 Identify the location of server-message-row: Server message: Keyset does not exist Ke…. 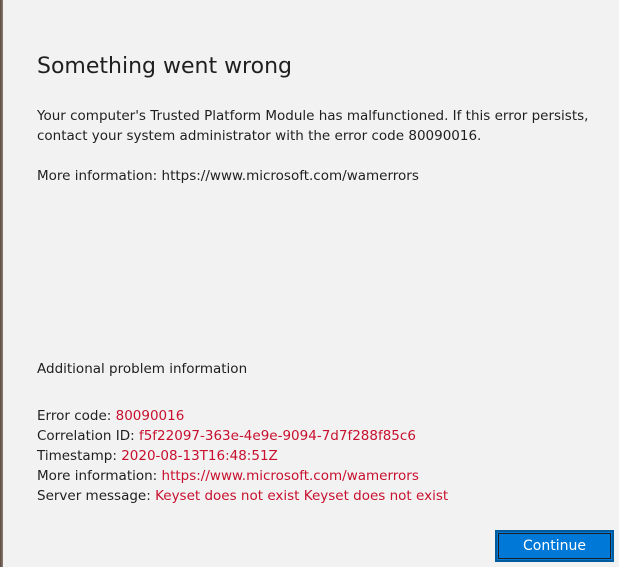
(242, 496).